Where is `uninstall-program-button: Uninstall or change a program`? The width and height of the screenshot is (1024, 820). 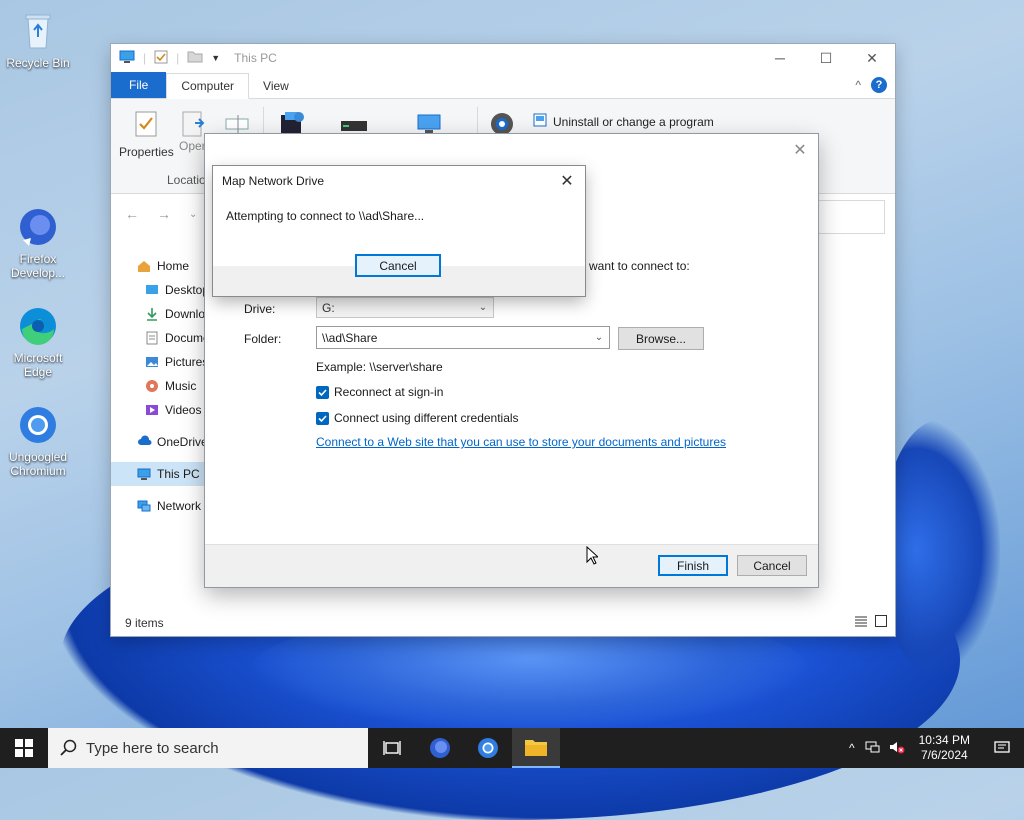 uninstall-program-button: Uninstall or change a program is located at coordinates (623, 121).